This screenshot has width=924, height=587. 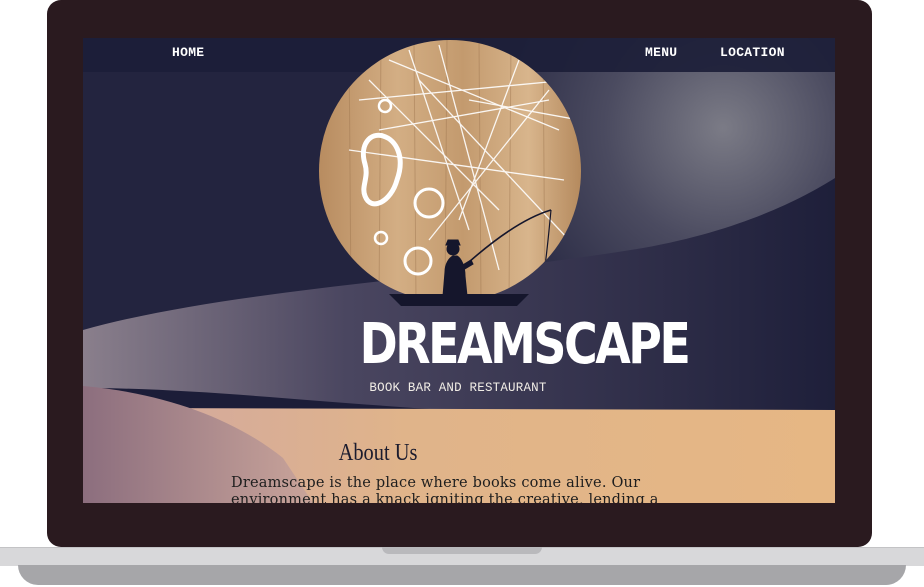 What do you see at coordinates (462, 550) in the screenshot?
I see `laptop-notch` at bounding box center [462, 550].